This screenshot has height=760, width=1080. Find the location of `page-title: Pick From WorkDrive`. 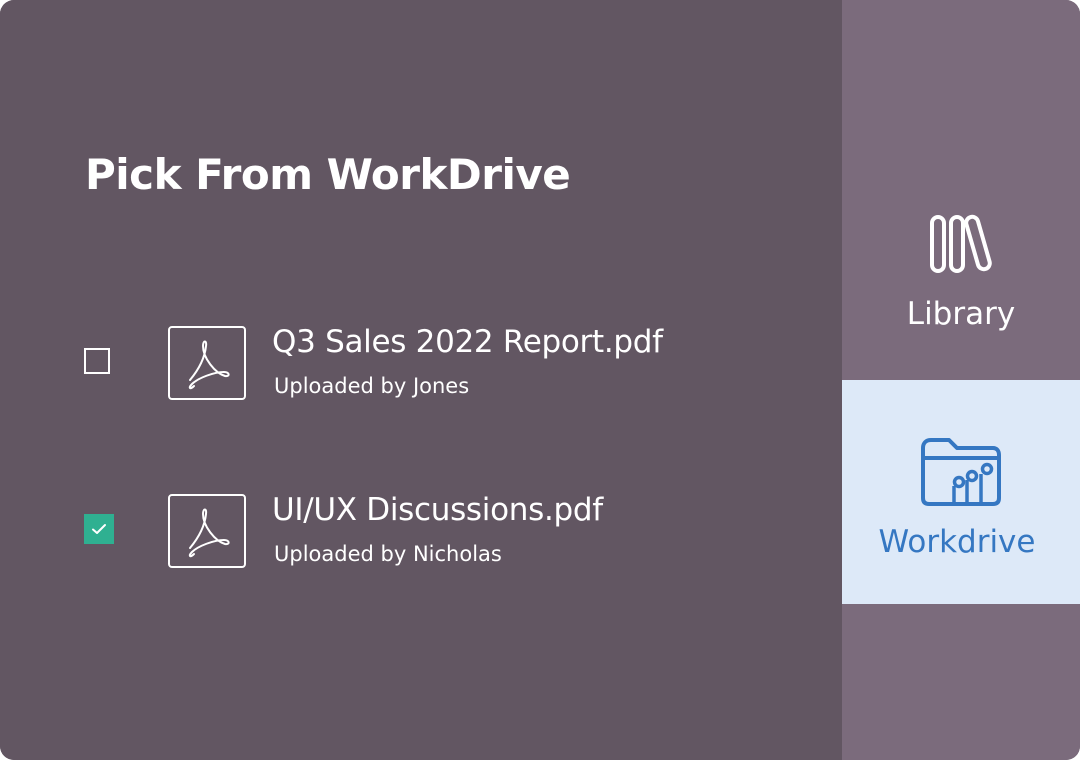

page-title: Pick From WorkDrive is located at coordinates (328, 174).